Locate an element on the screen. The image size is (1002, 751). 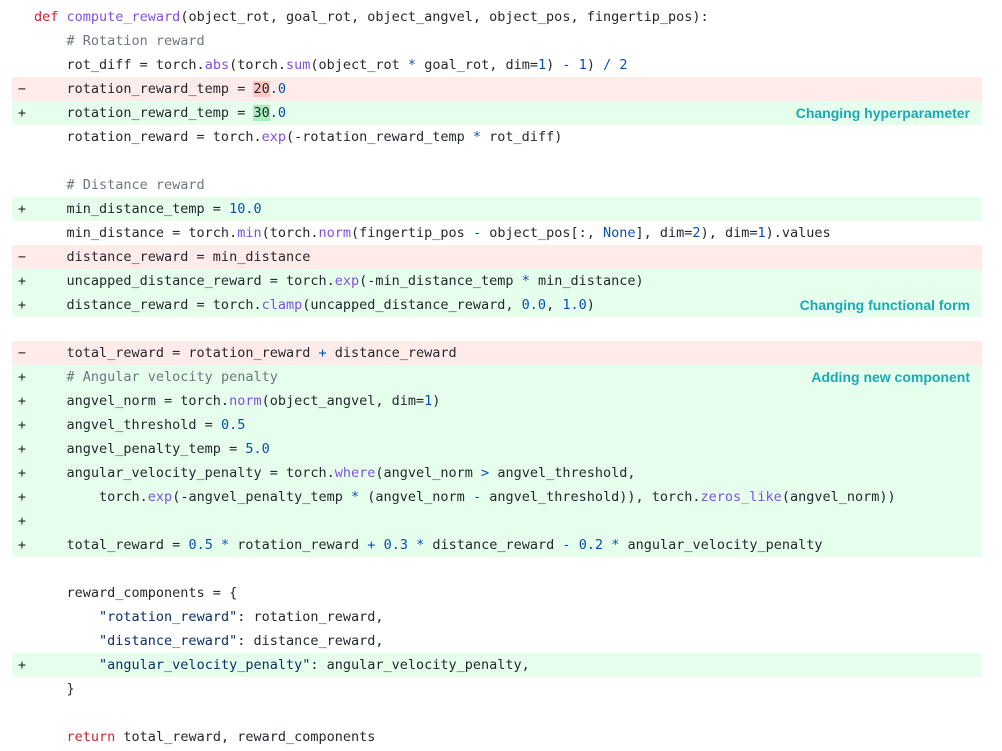
code-token: torch. is located at coordinates (91, 497).